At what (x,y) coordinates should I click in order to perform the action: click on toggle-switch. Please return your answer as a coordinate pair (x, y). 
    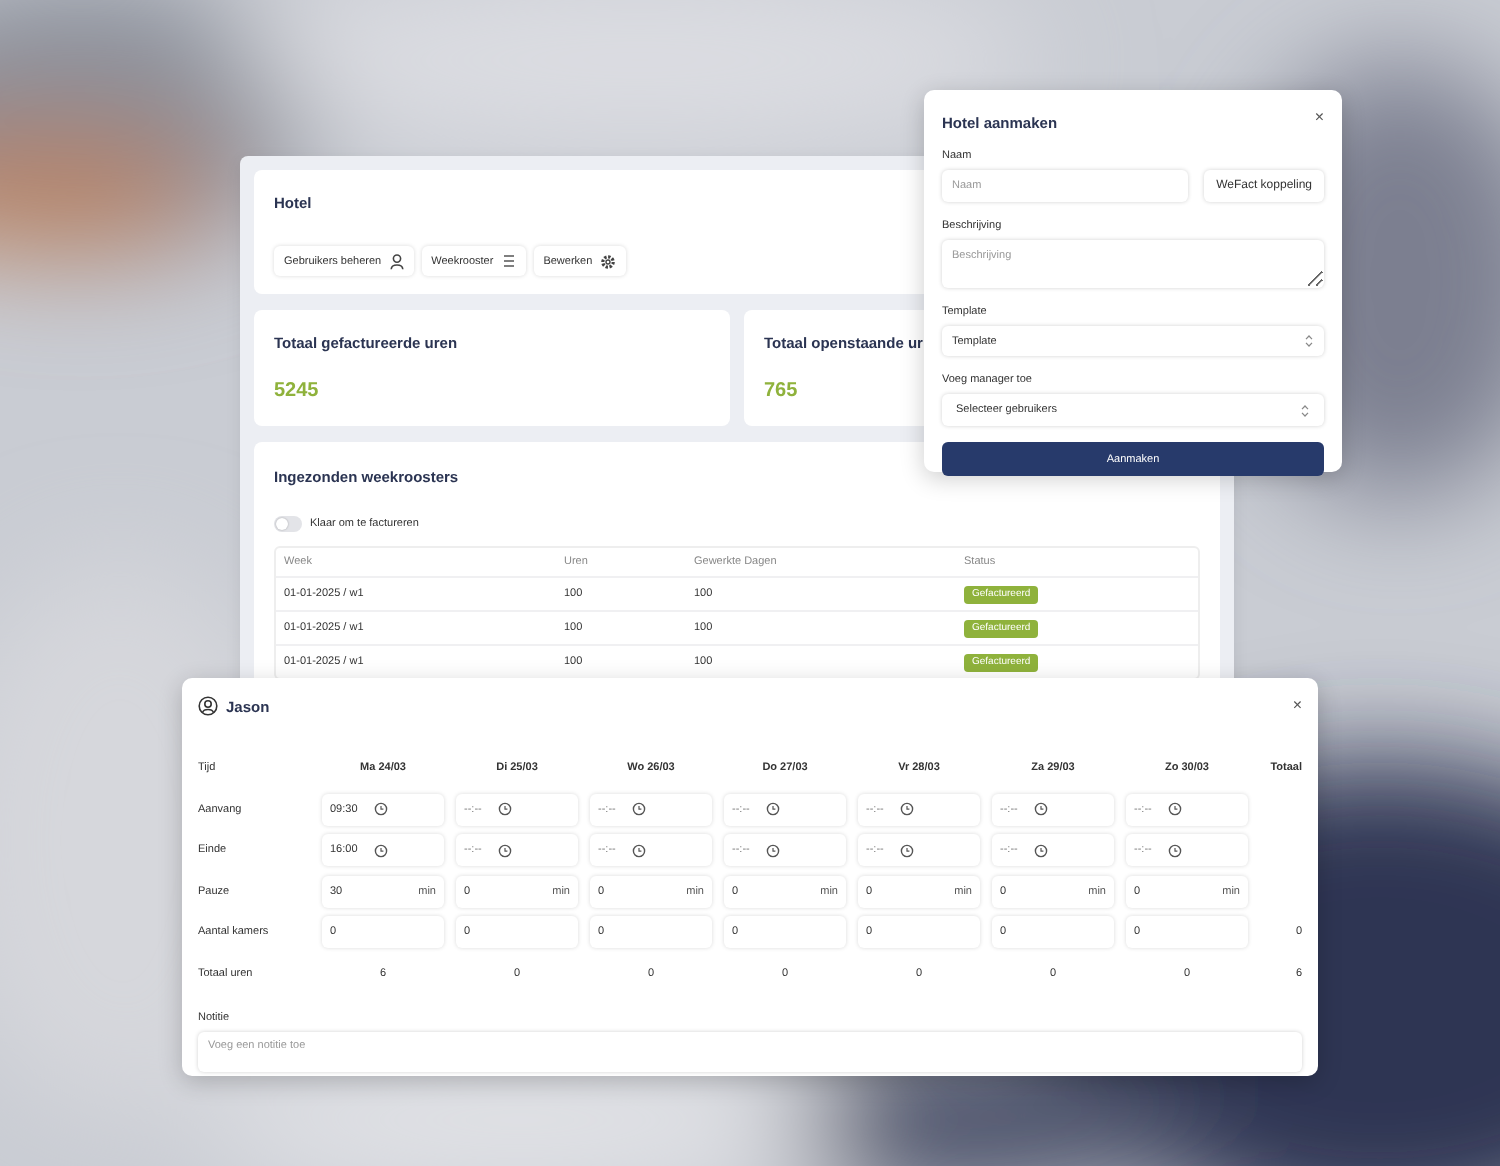
    Looking at the image, I should click on (288, 524).